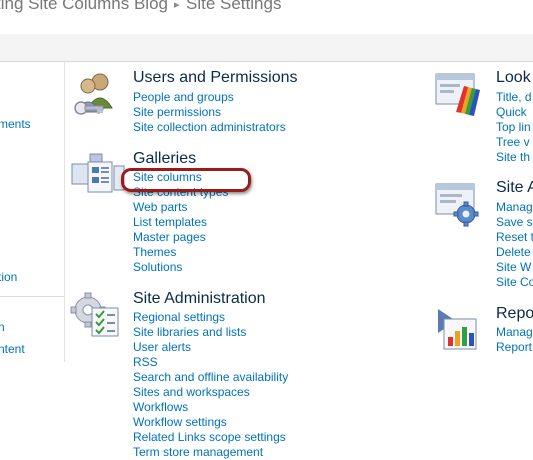  What do you see at coordinates (513, 77) in the screenshot?
I see `look-and-feel-title: Look` at bounding box center [513, 77].